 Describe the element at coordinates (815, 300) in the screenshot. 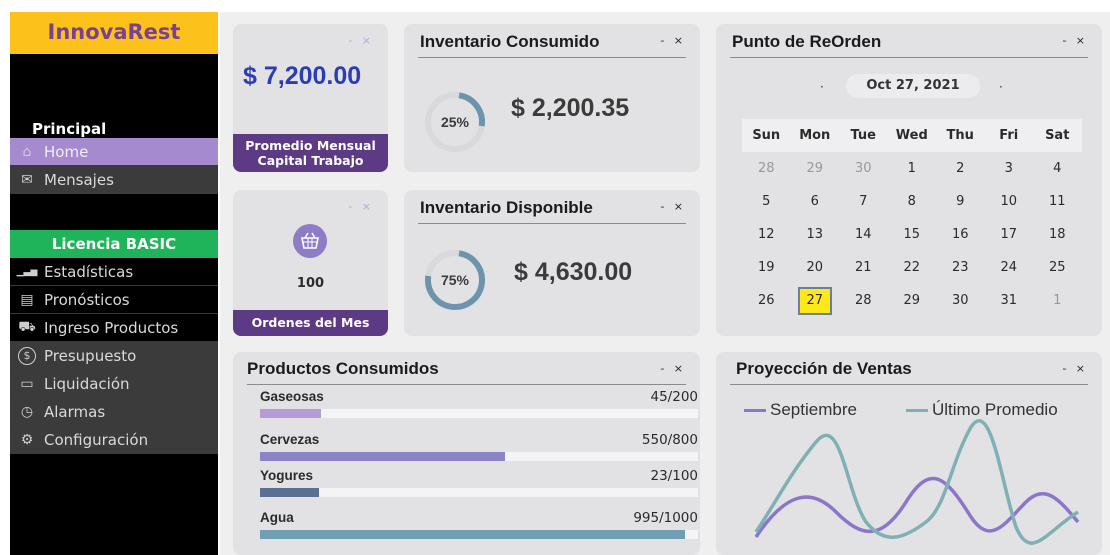

I see `calendar-day-selected: 27` at that location.